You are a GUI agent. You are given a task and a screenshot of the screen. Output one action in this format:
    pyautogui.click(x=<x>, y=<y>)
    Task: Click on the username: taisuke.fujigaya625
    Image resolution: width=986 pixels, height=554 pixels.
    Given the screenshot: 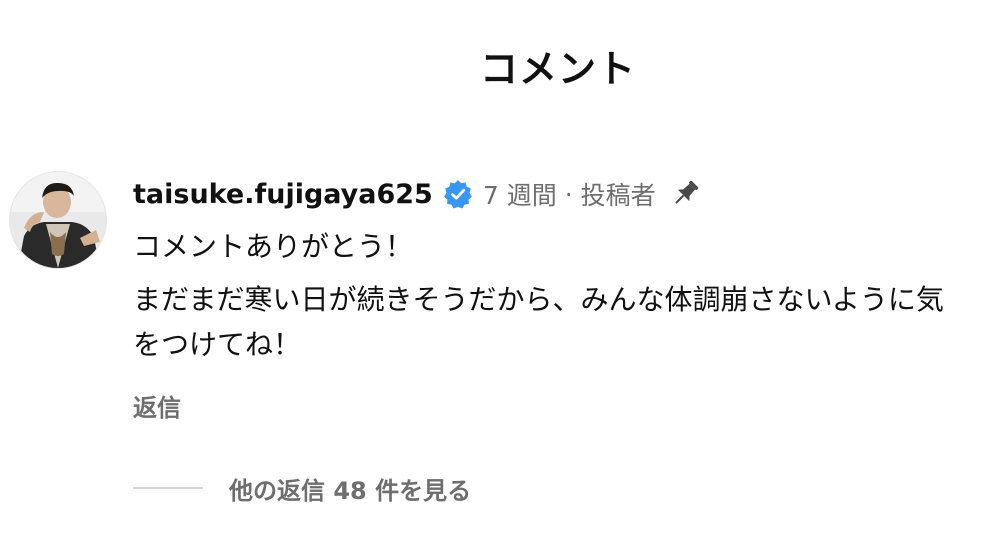 What is the action you would take?
    pyautogui.click(x=283, y=194)
    